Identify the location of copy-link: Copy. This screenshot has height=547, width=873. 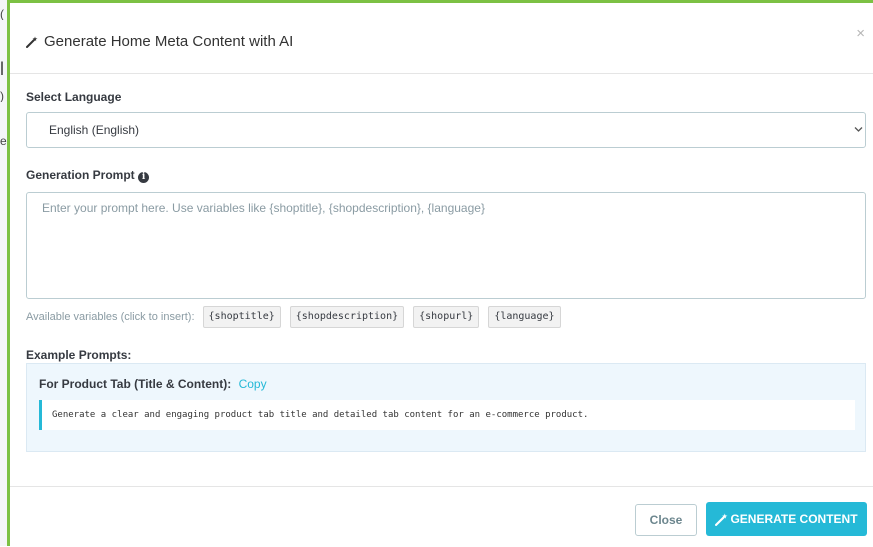
(253, 384).